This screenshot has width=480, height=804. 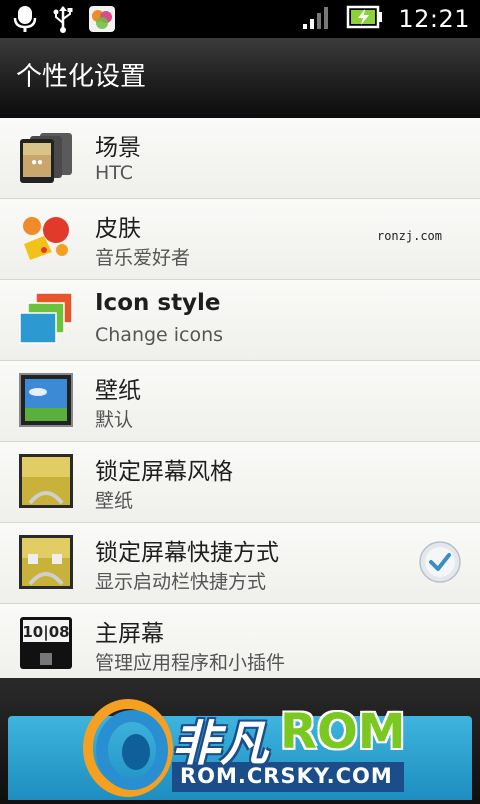 What do you see at coordinates (46, 157) in the screenshot?
I see `scenes-icon: ●●` at bounding box center [46, 157].